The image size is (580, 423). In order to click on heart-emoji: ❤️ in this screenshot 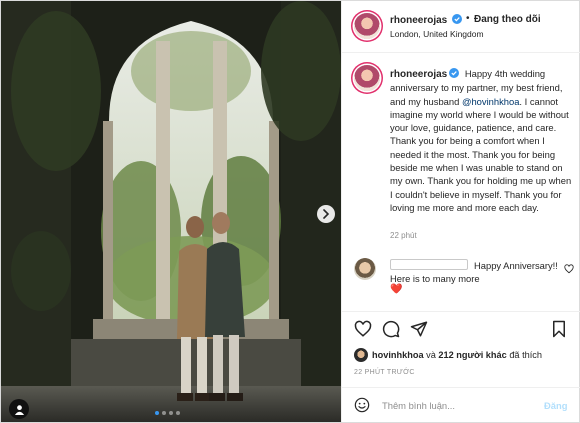, I will do `click(396, 289)`.